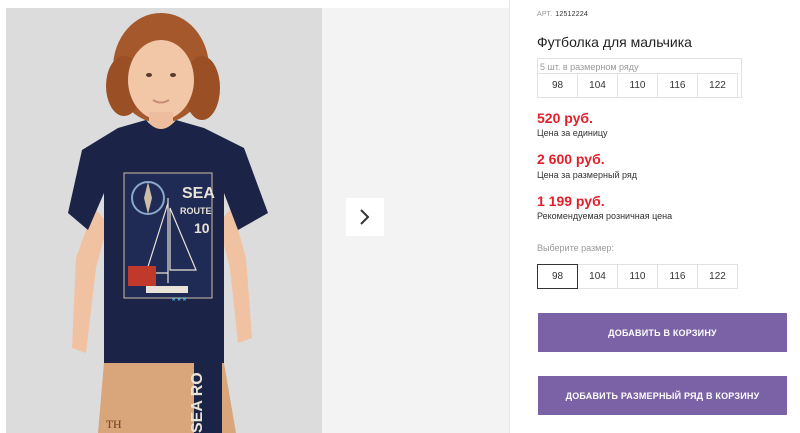 Image resolution: width=800 pixels, height=433 pixels. What do you see at coordinates (677, 85) in the screenshot?
I see `series-size-116: 116` at bounding box center [677, 85].